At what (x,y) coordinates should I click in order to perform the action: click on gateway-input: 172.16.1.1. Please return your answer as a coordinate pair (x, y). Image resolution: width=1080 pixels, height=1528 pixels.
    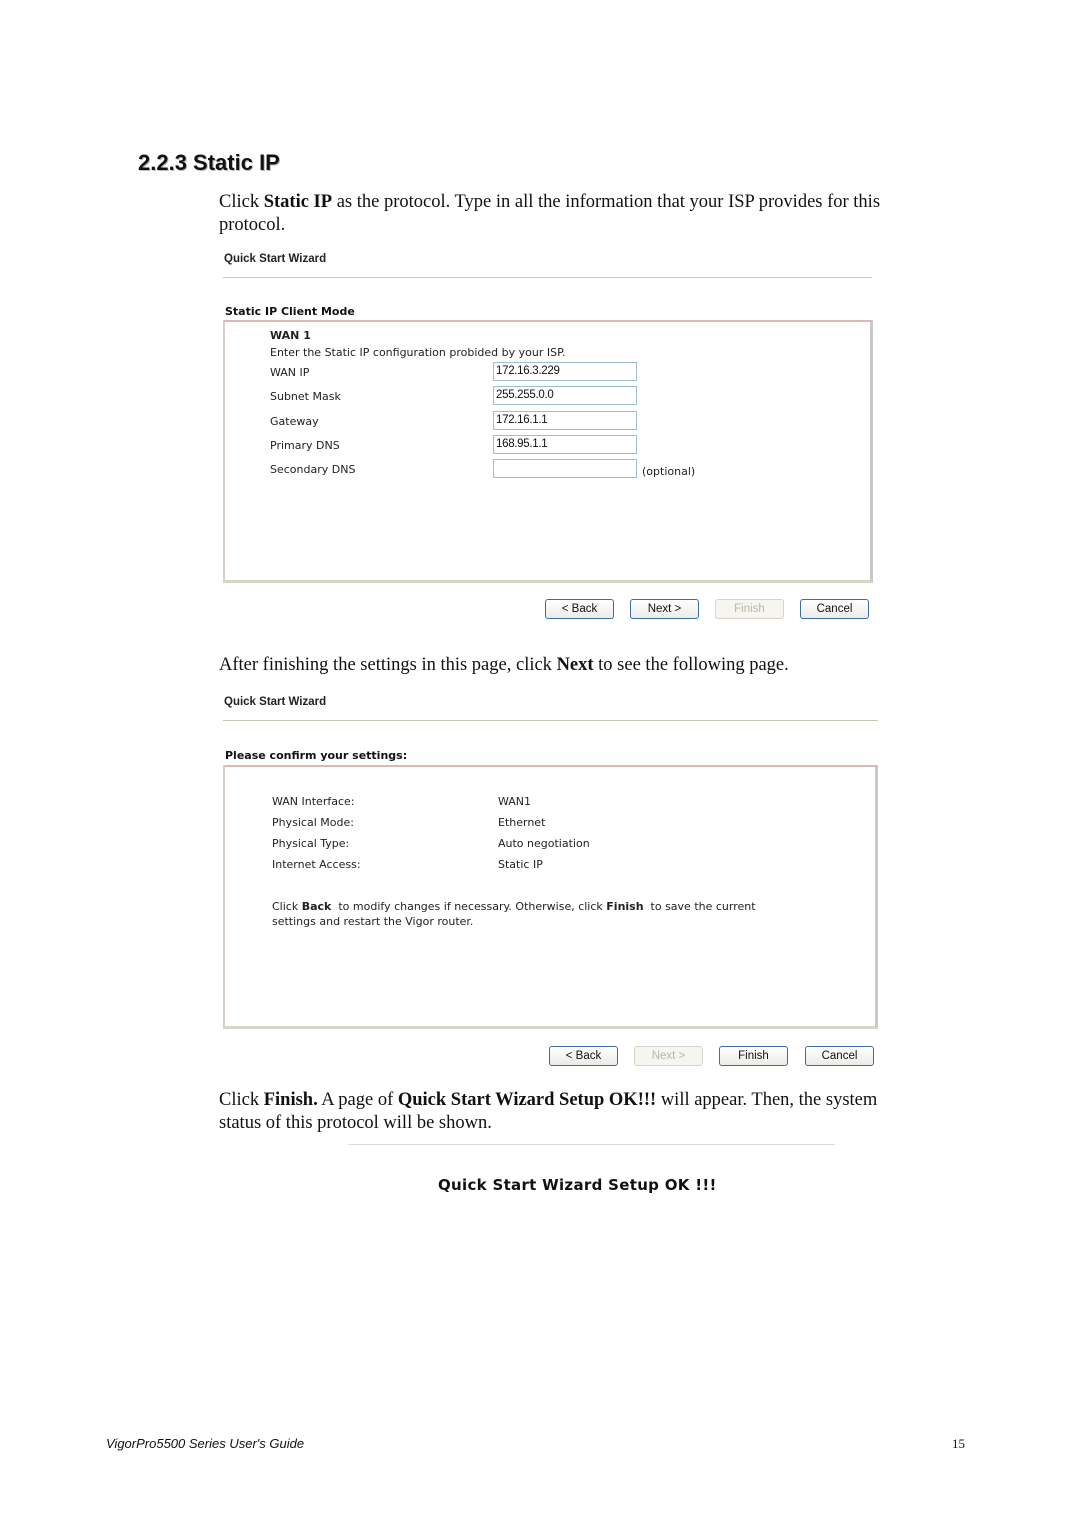
    Looking at the image, I should click on (565, 420).